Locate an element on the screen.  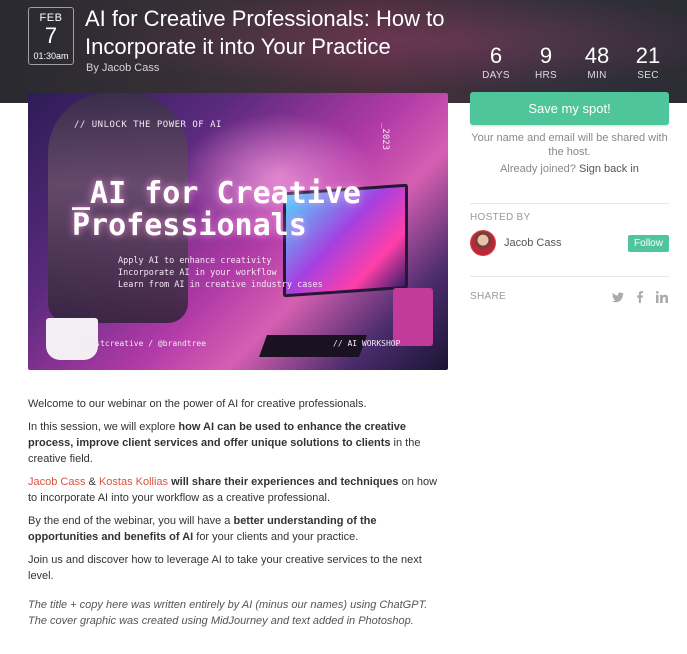
avatar is located at coordinates (483, 243).